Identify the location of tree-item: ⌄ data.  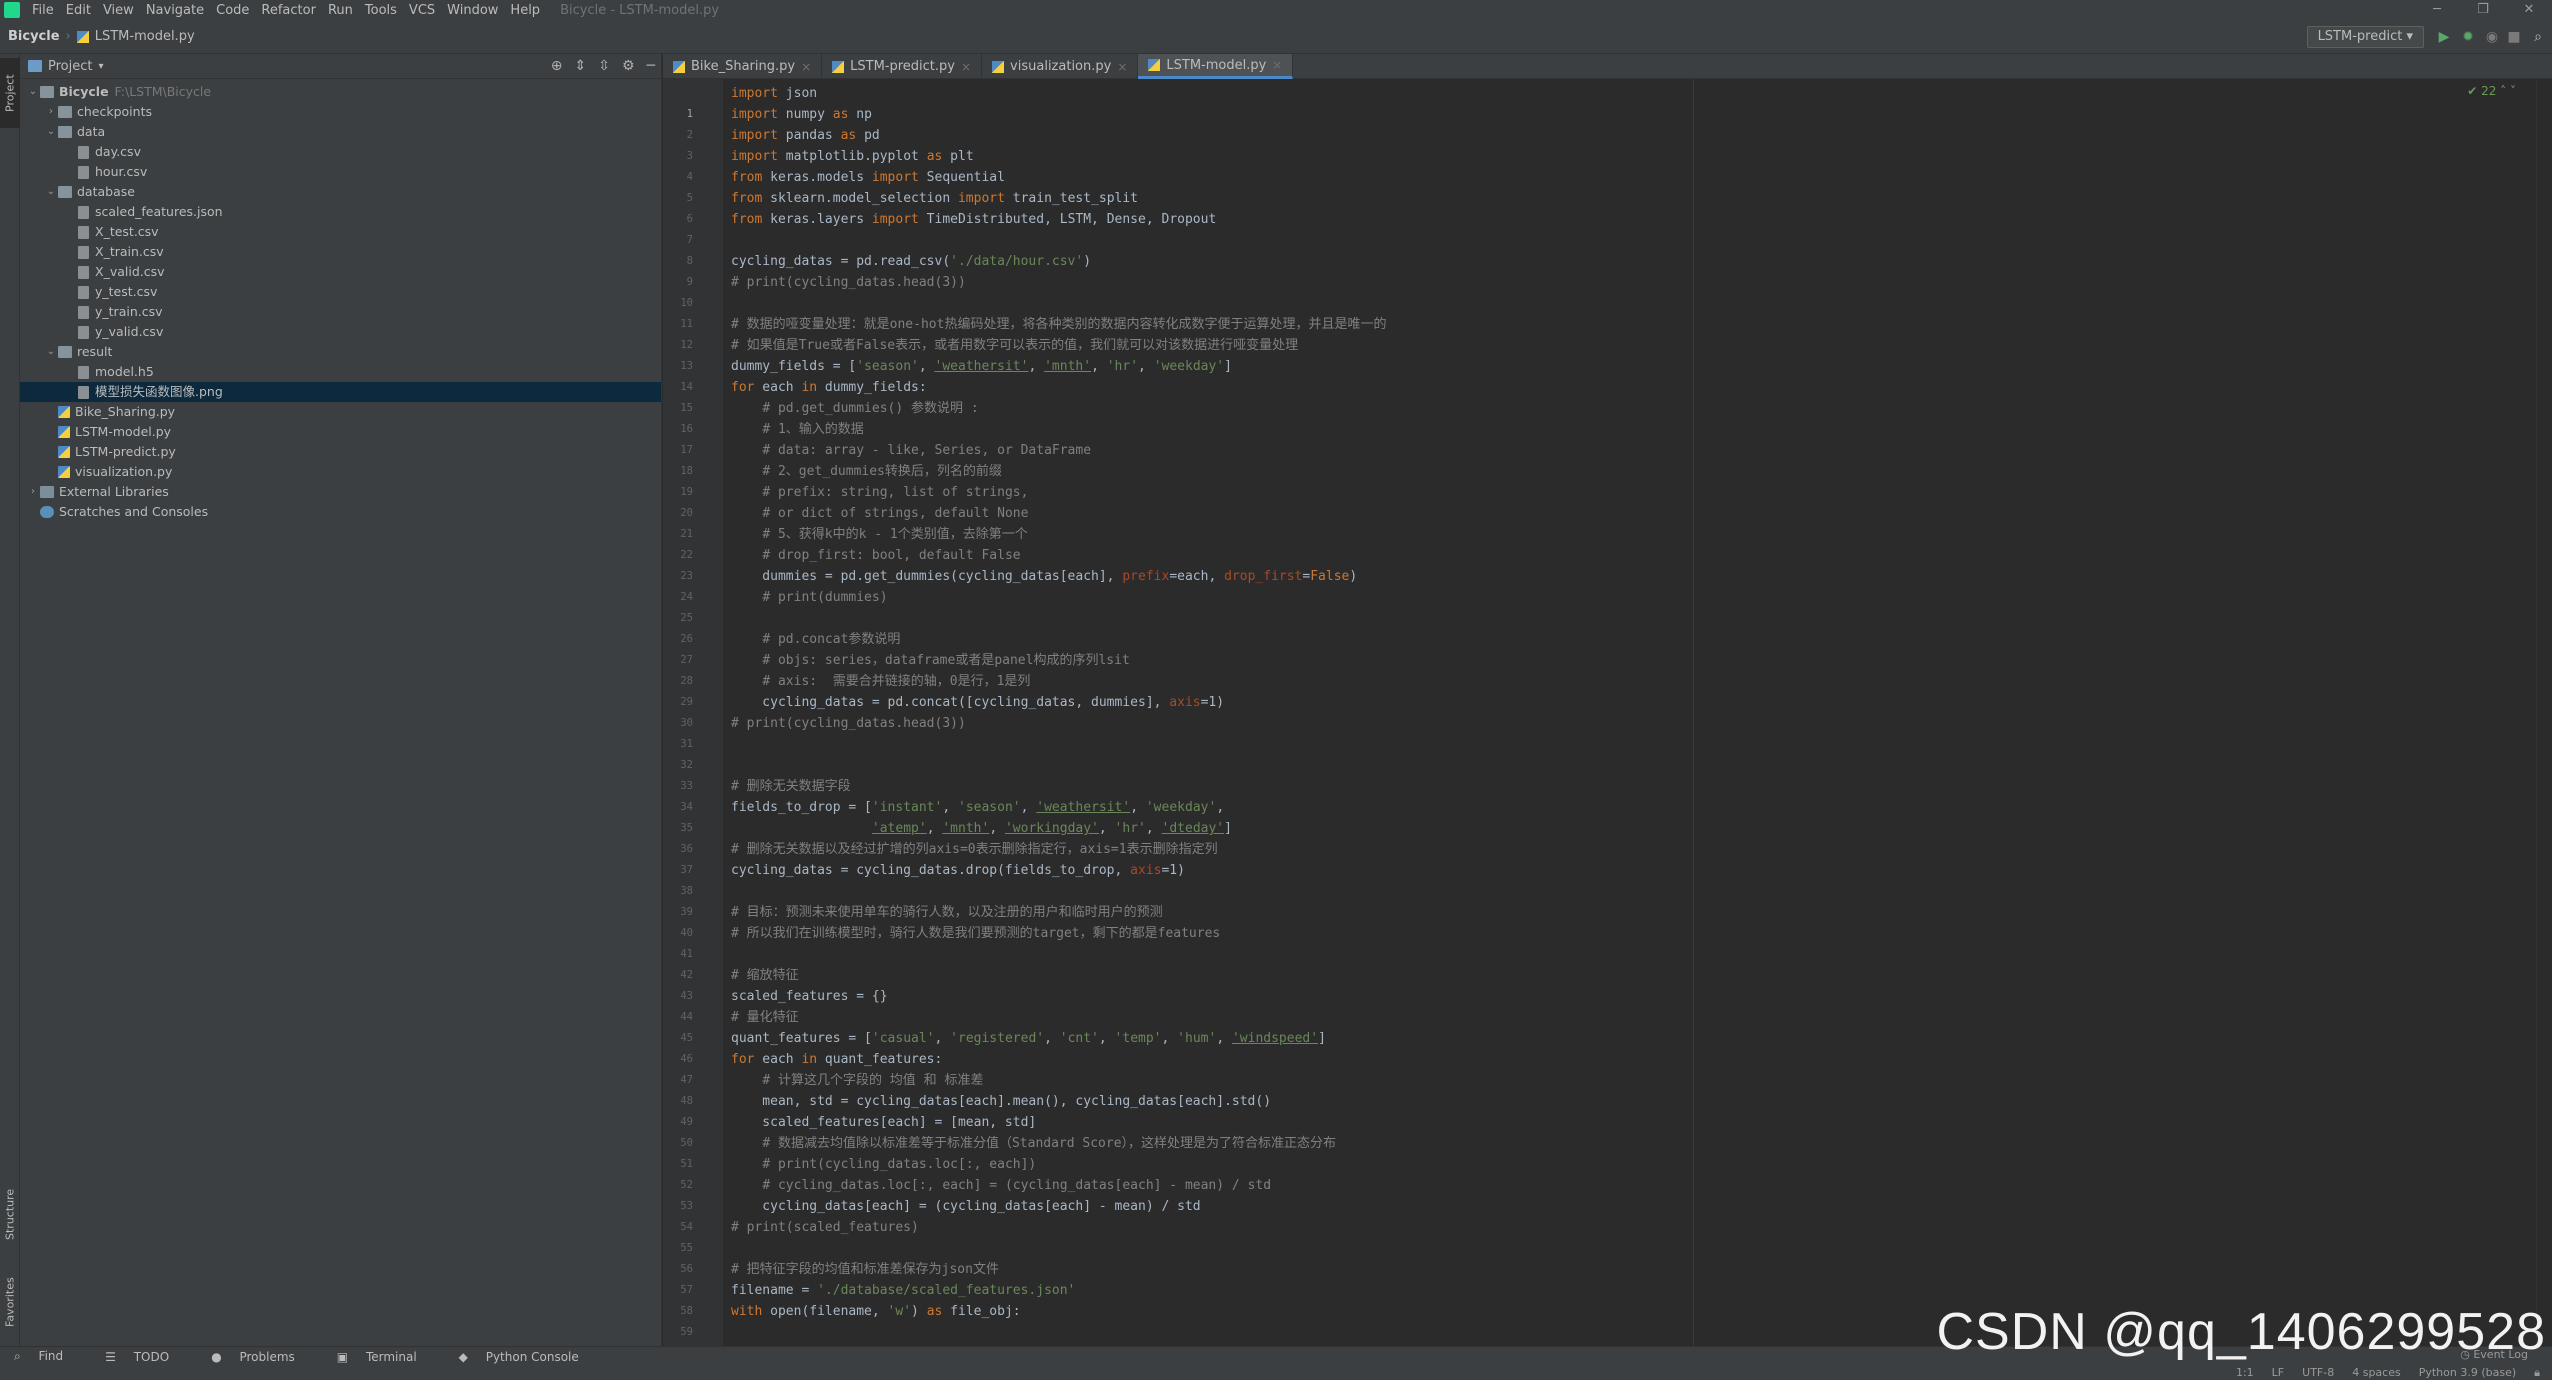
(340, 132).